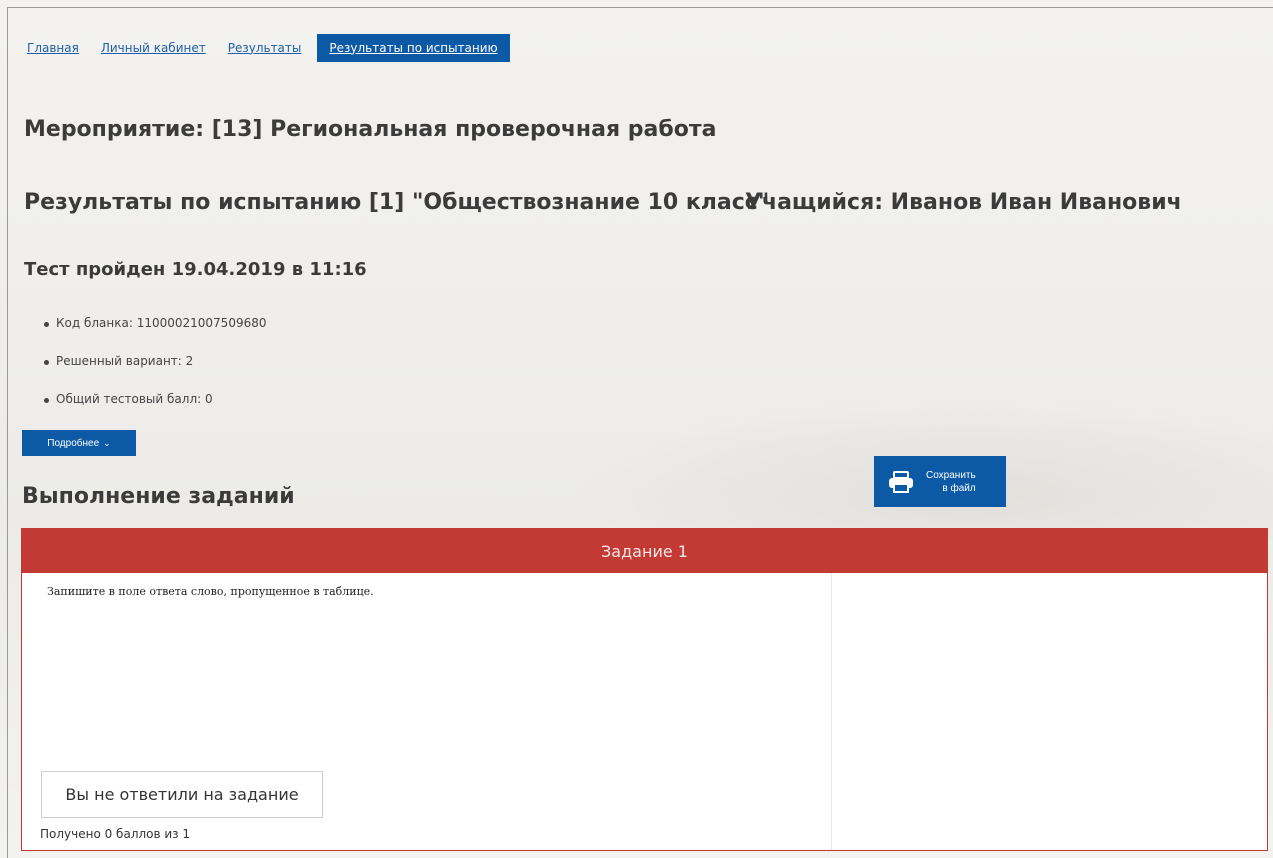  Describe the element at coordinates (963, 202) in the screenshot. I see `student-name: Учащийся: Иванов Иван Иванович` at that location.